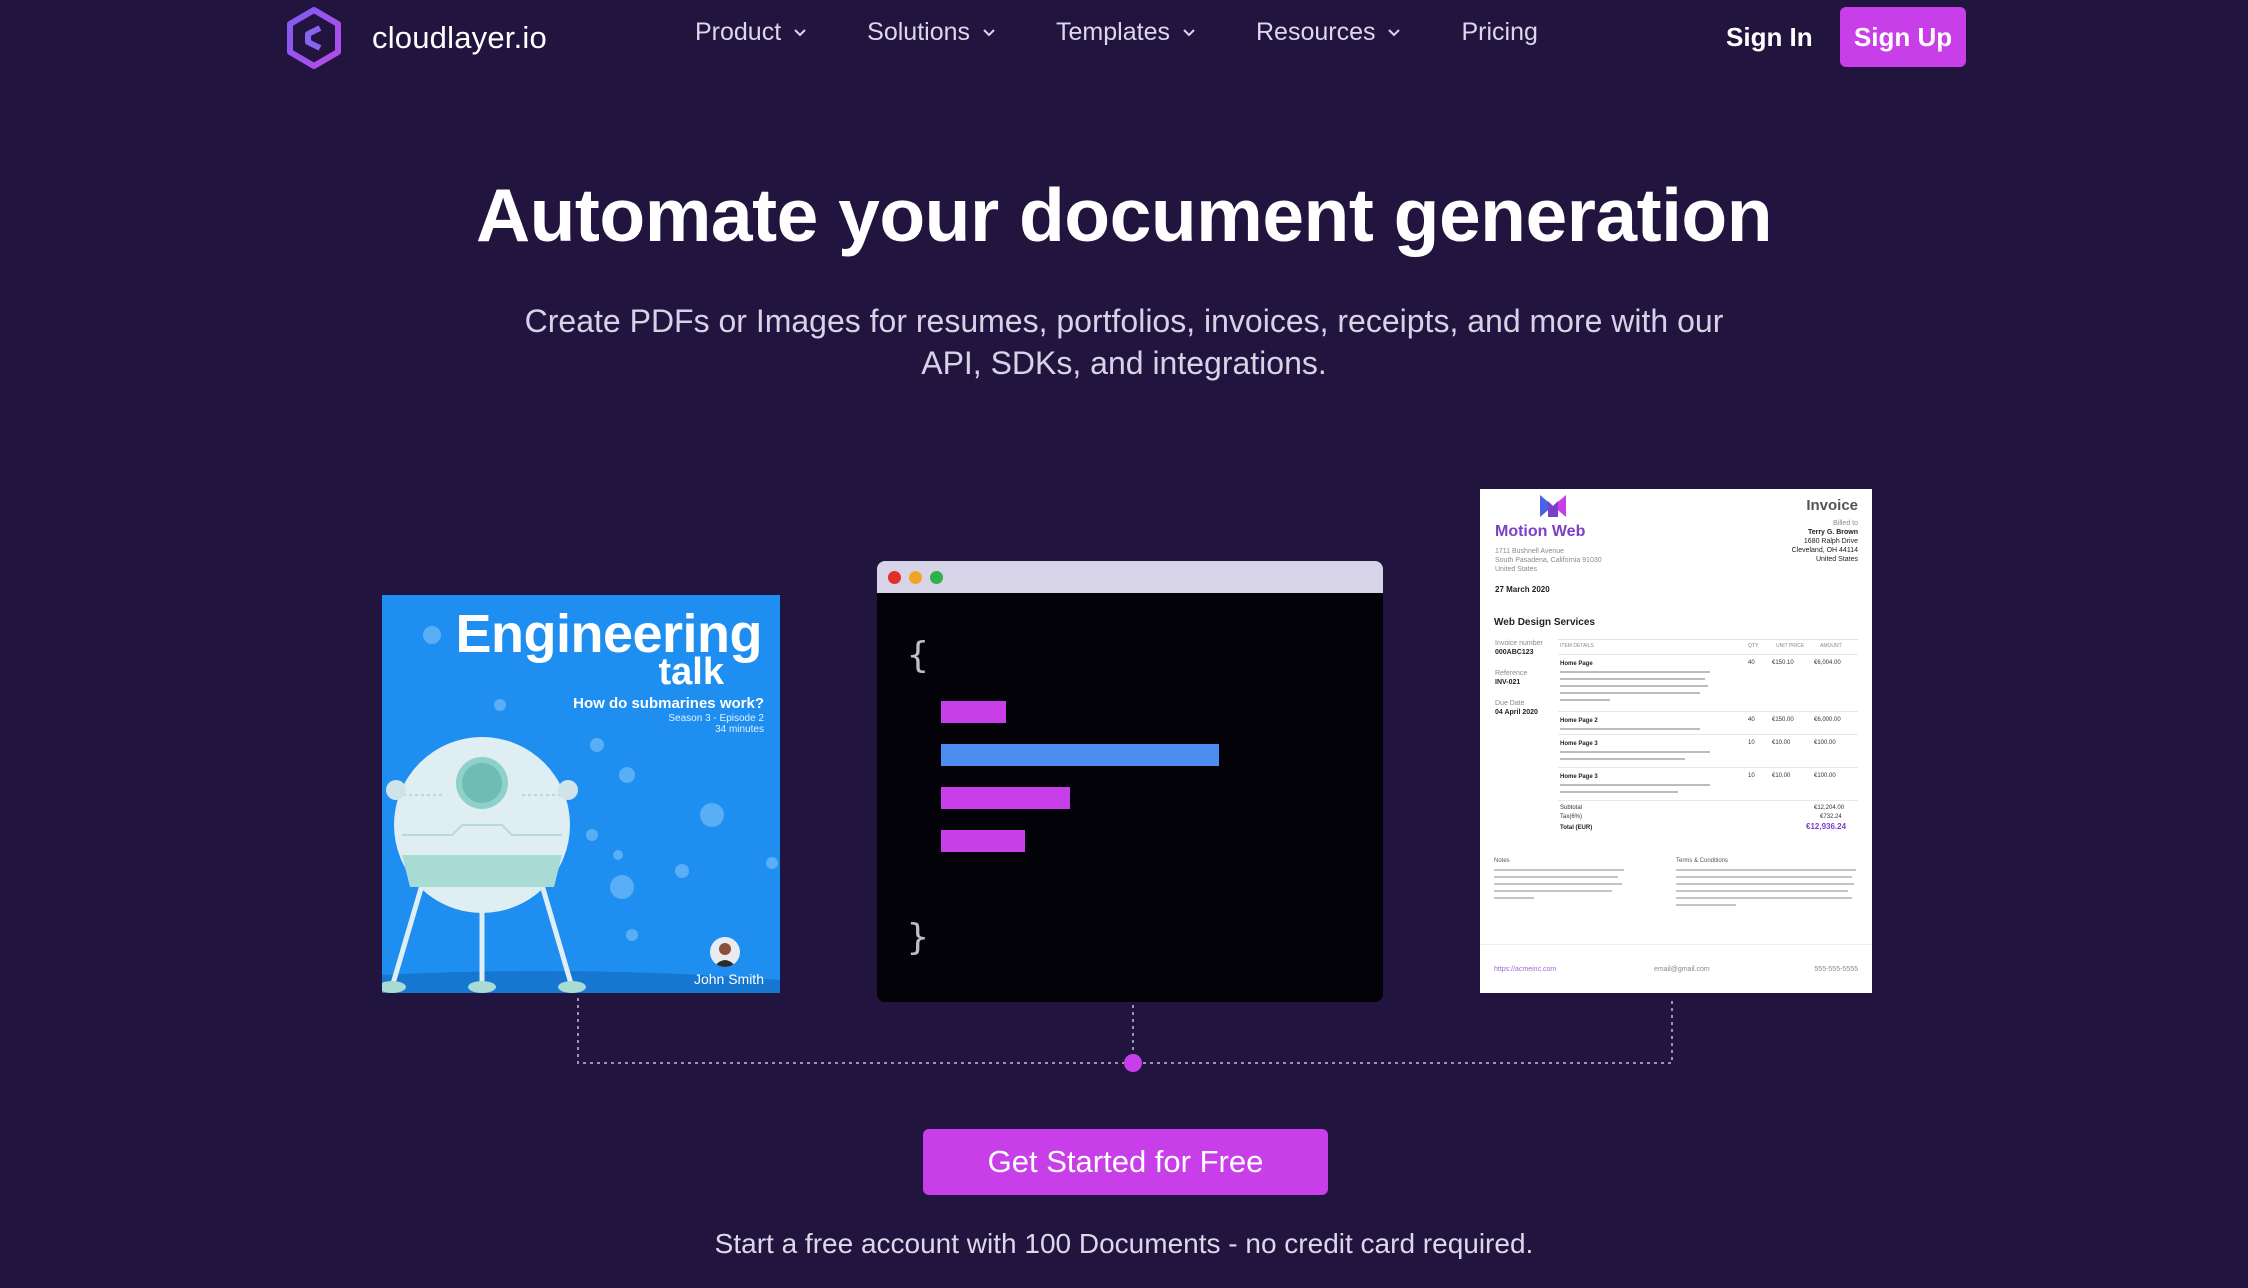 This screenshot has height=1288, width=2248. I want to click on subtotal-value: €12,204.00, so click(1829, 808).